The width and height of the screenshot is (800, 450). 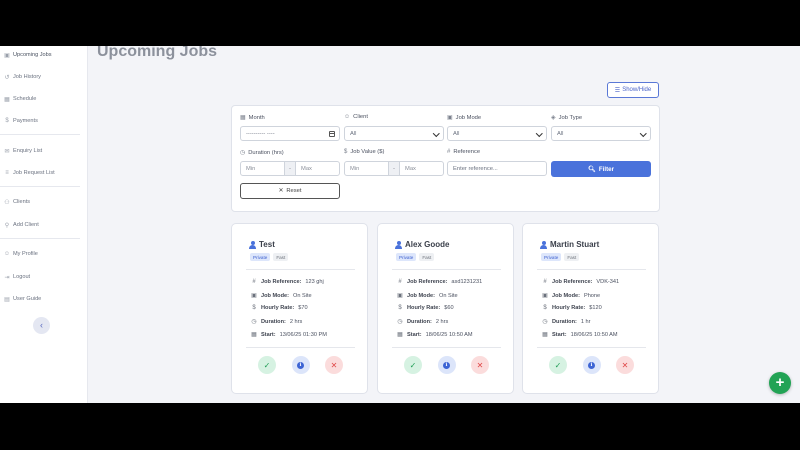 I want to click on sidebar-item-label: Payments, so click(x=25, y=121).